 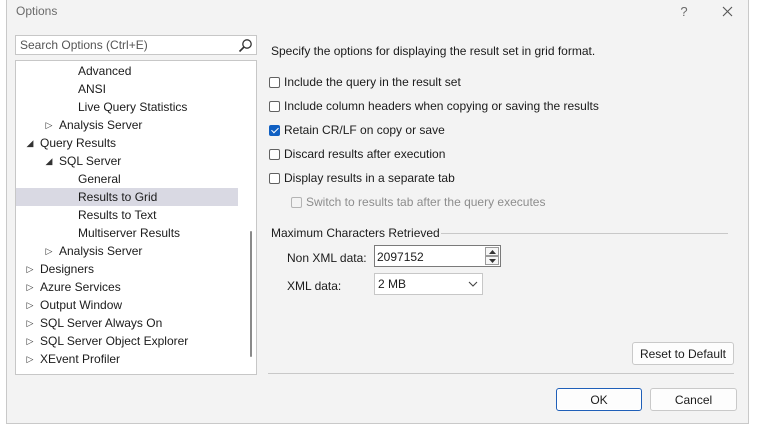 I want to click on include-query-checkbox: Include the query in the result set, so click(x=365, y=82).